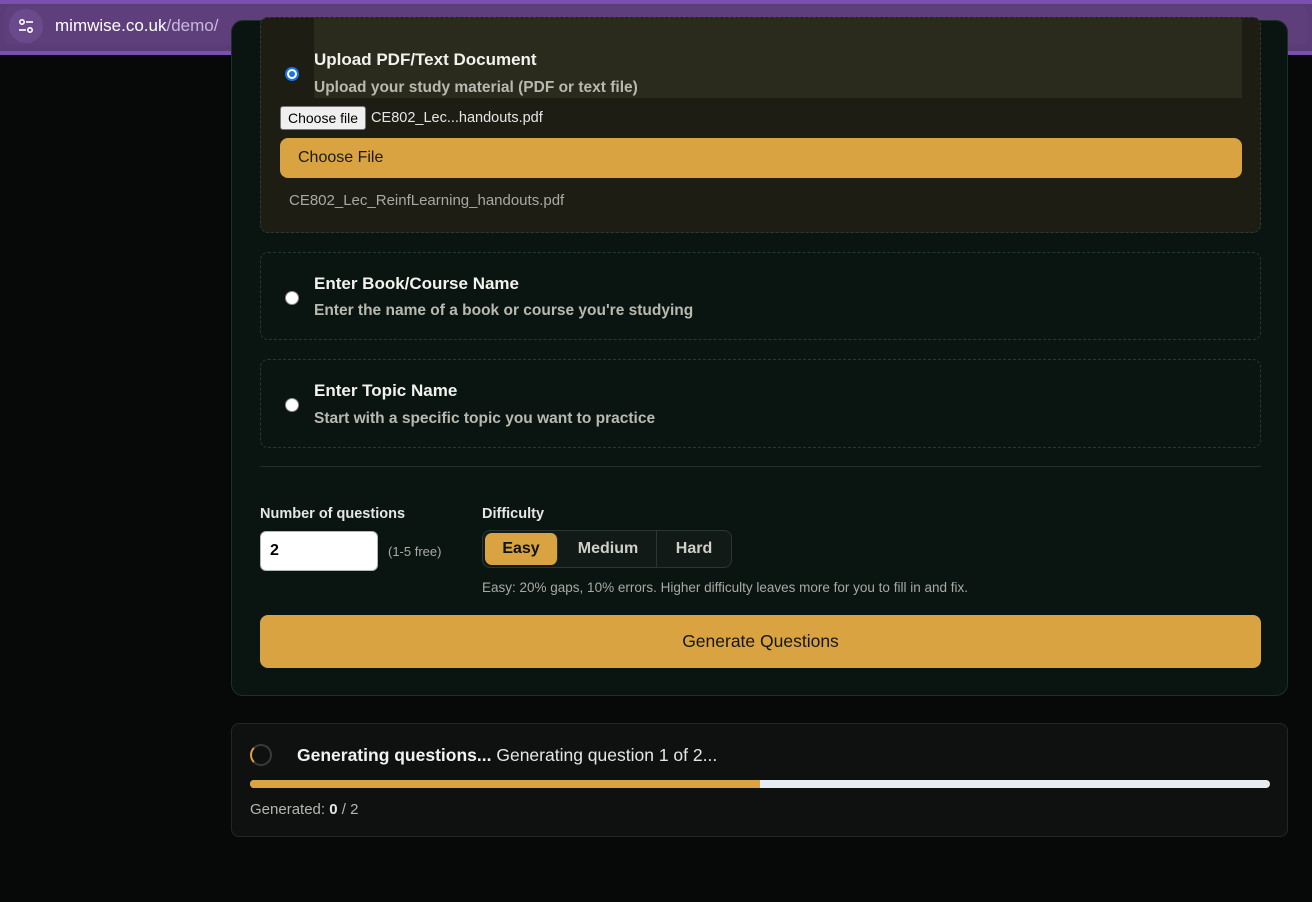 This screenshot has width=1312, height=902. I want to click on native-file-name: CE802_Lec...handouts.pdf, so click(457, 118).